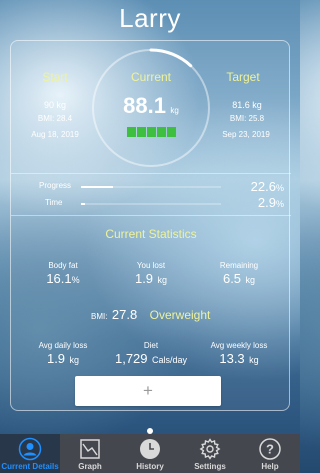 The image size is (320, 473). Describe the element at coordinates (131, 358) in the screenshot. I see `diet-value: 1,729` at that location.